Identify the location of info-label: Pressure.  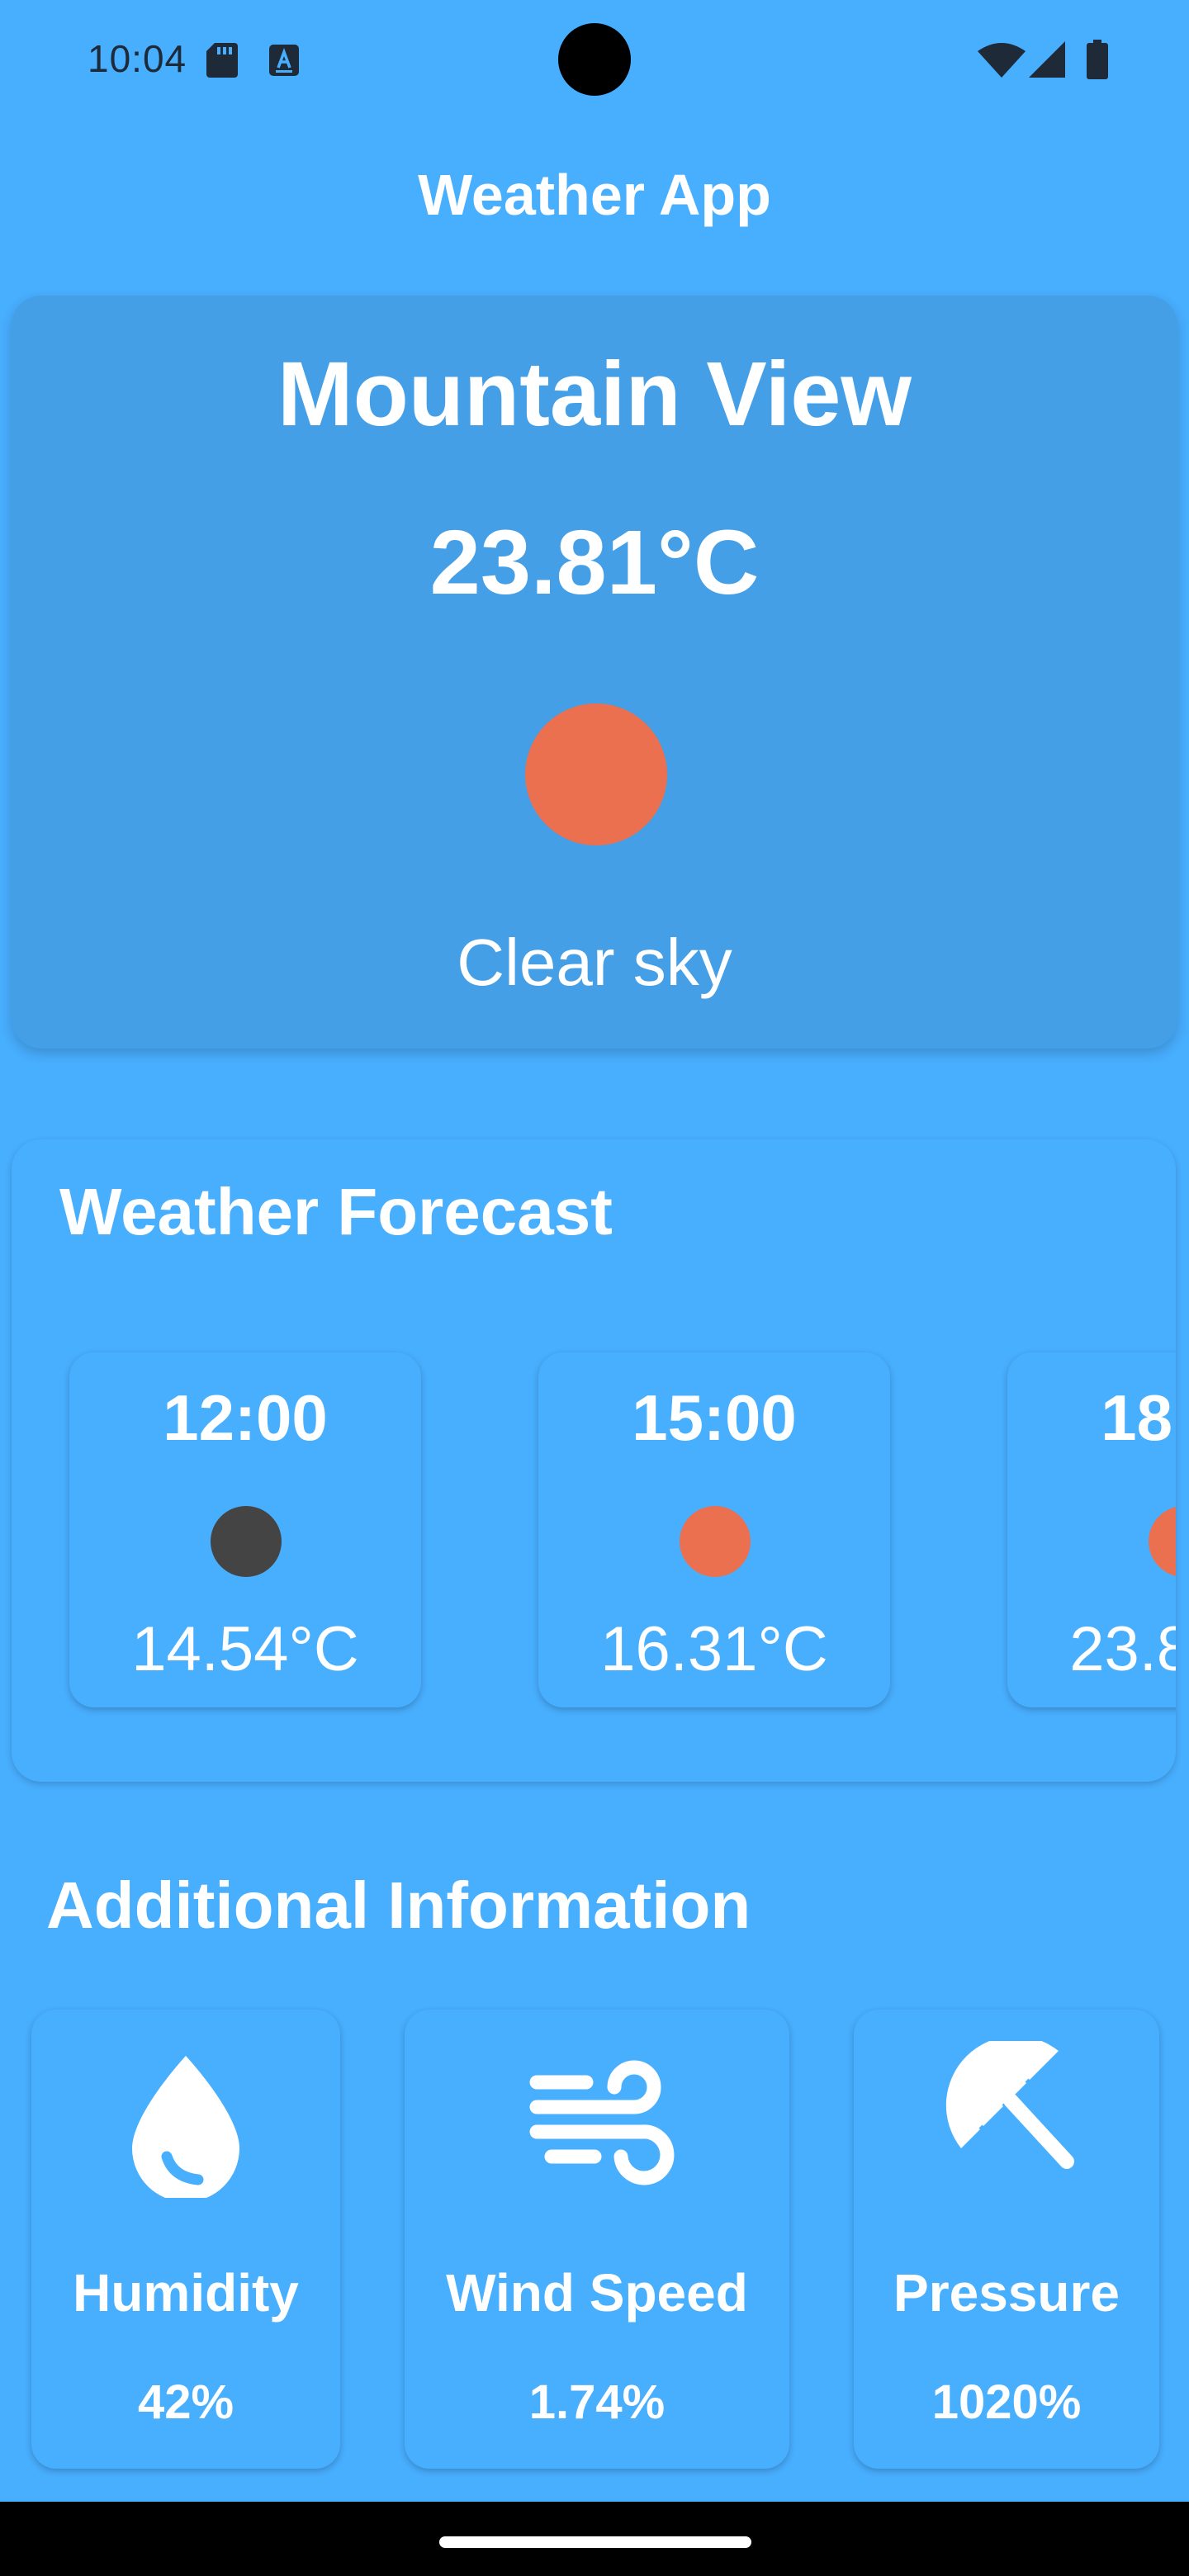
(1006, 2293).